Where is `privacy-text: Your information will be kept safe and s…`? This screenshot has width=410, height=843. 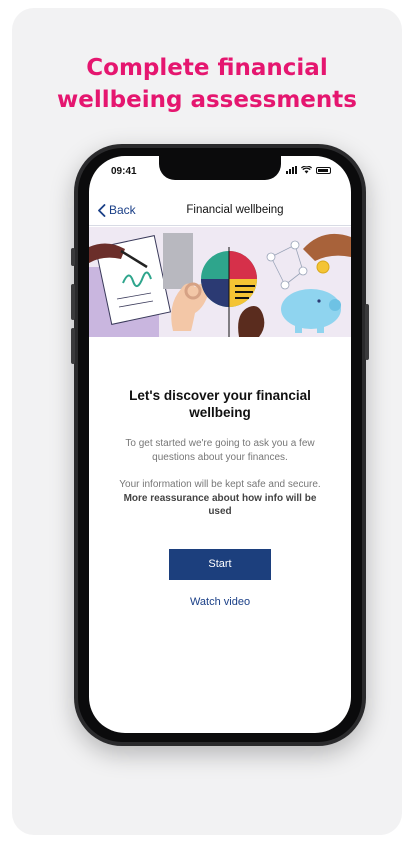 privacy-text: Your information will be kept safe and s… is located at coordinates (220, 498).